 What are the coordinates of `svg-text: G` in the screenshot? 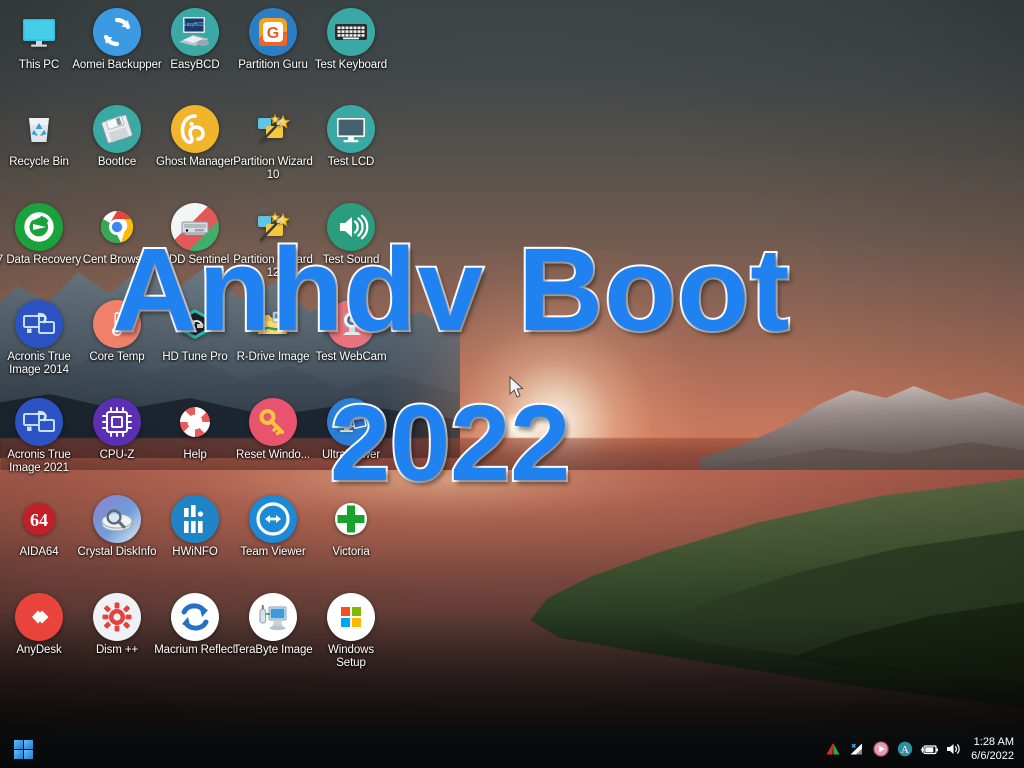 It's located at (273, 33).